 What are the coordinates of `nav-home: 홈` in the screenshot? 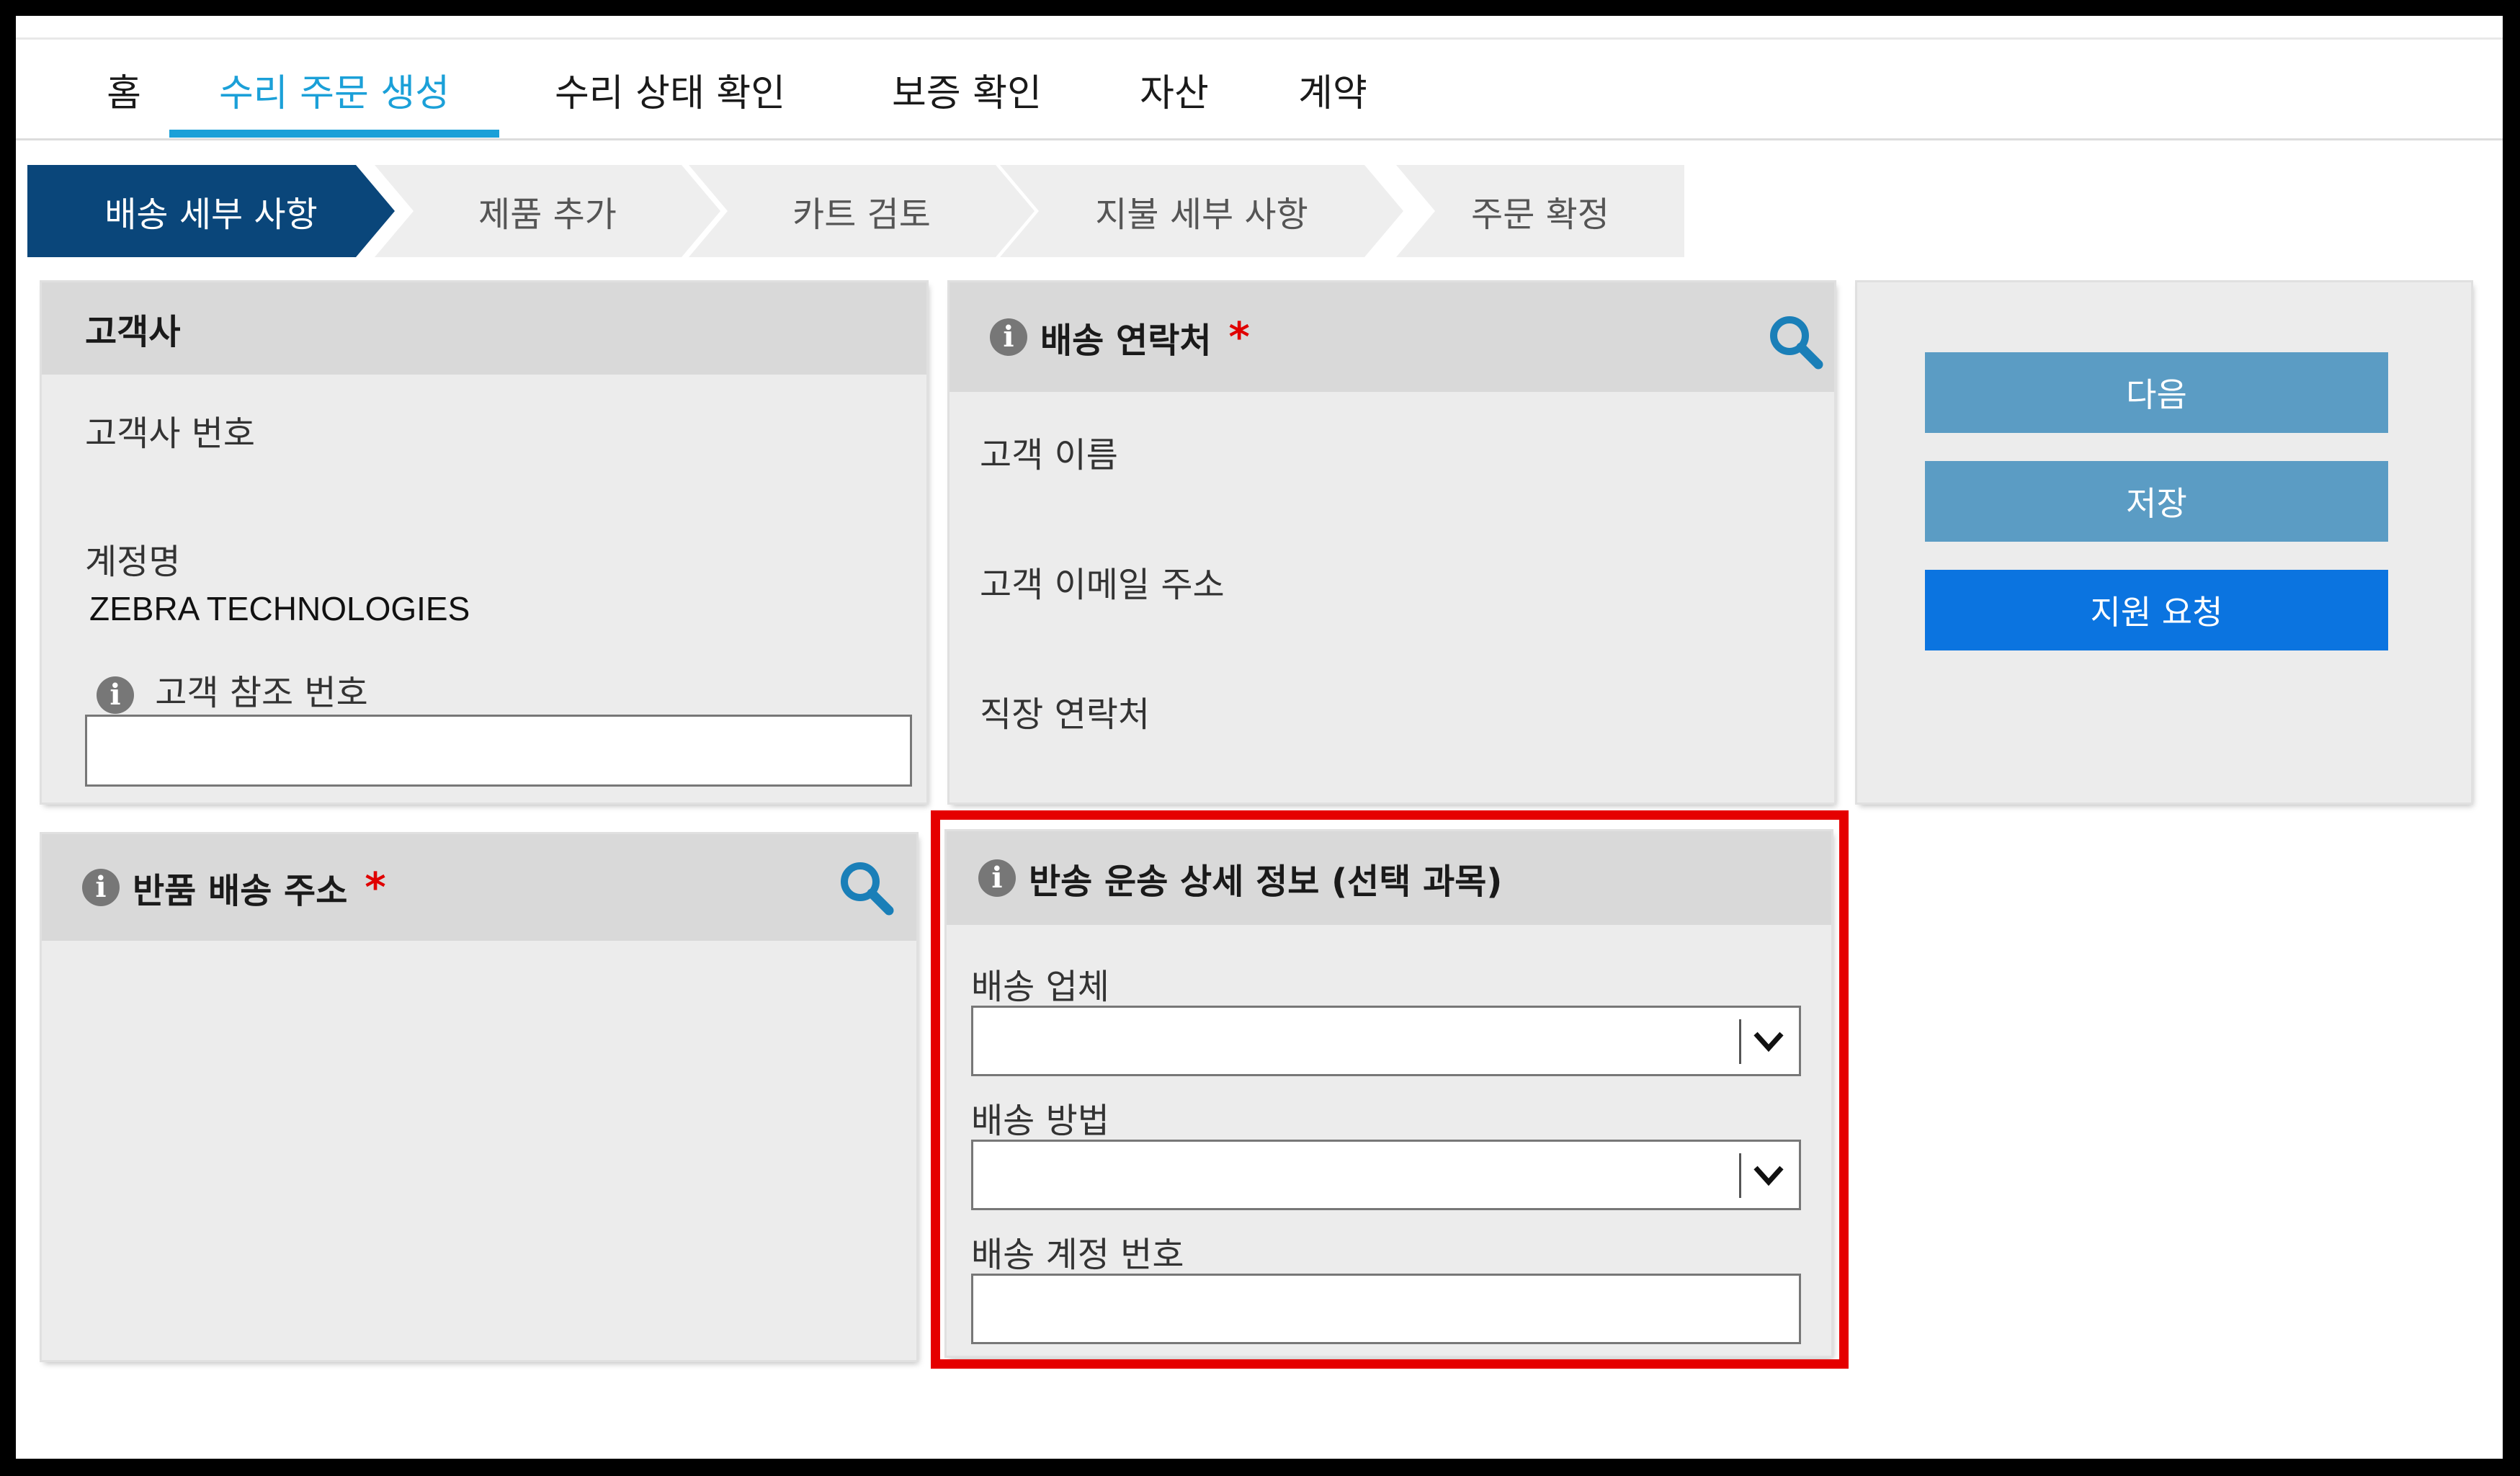 It's located at (124, 89).